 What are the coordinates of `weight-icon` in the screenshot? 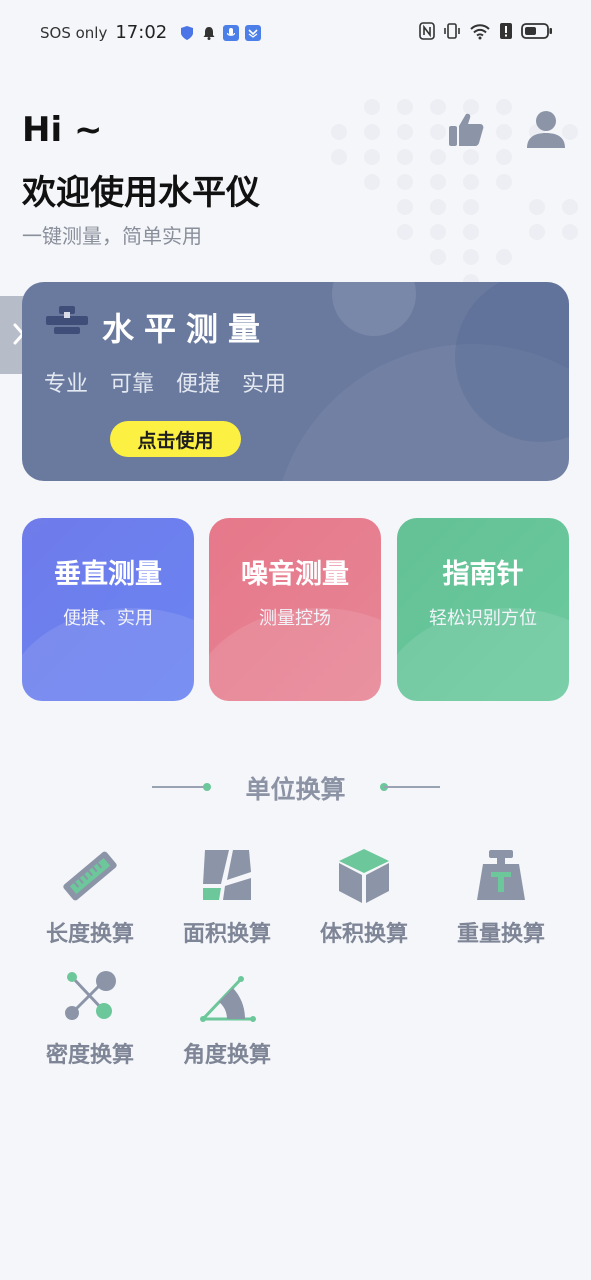 It's located at (501, 875).